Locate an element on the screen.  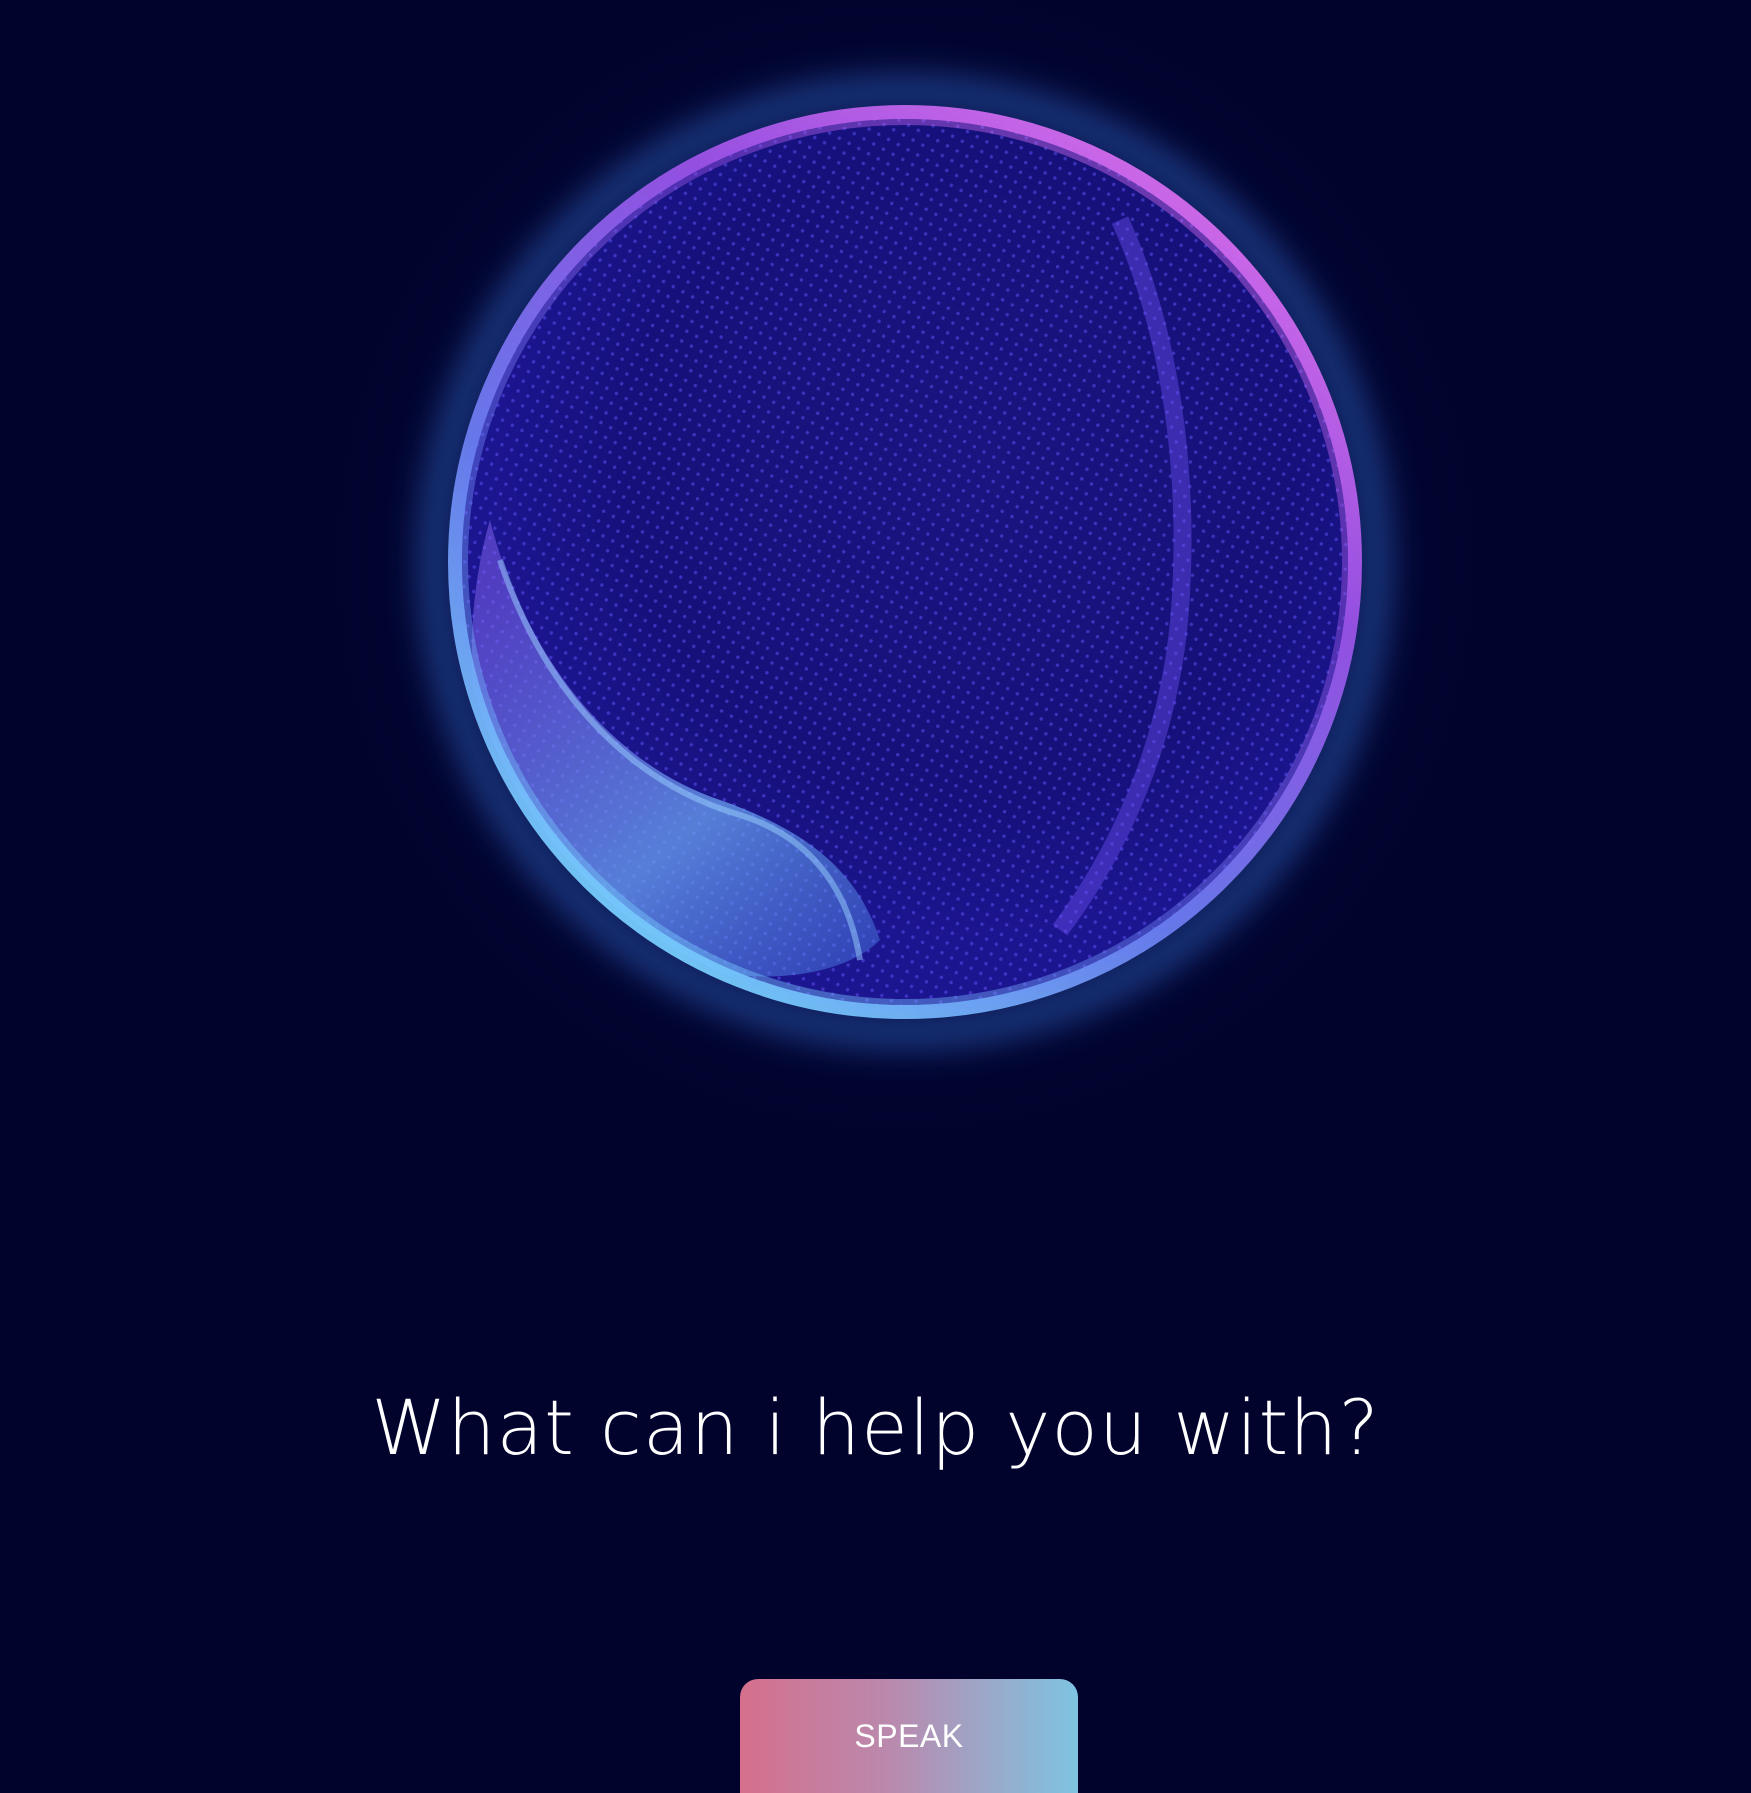
assistant-prompt: What can i help you with? is located at coordinates (875, 1427).